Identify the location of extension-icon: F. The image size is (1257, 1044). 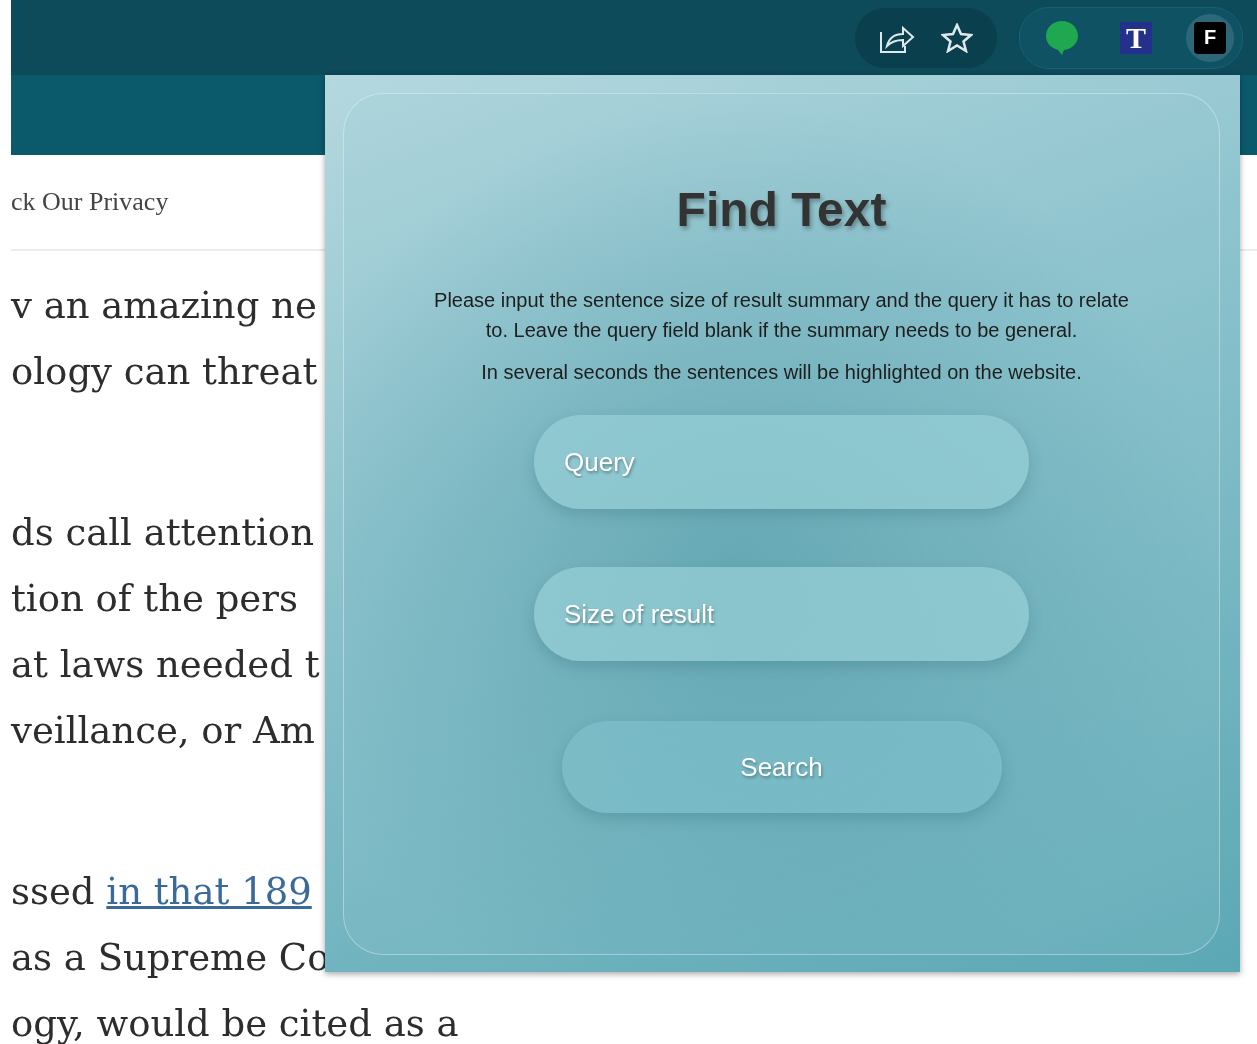
(1210, 37).